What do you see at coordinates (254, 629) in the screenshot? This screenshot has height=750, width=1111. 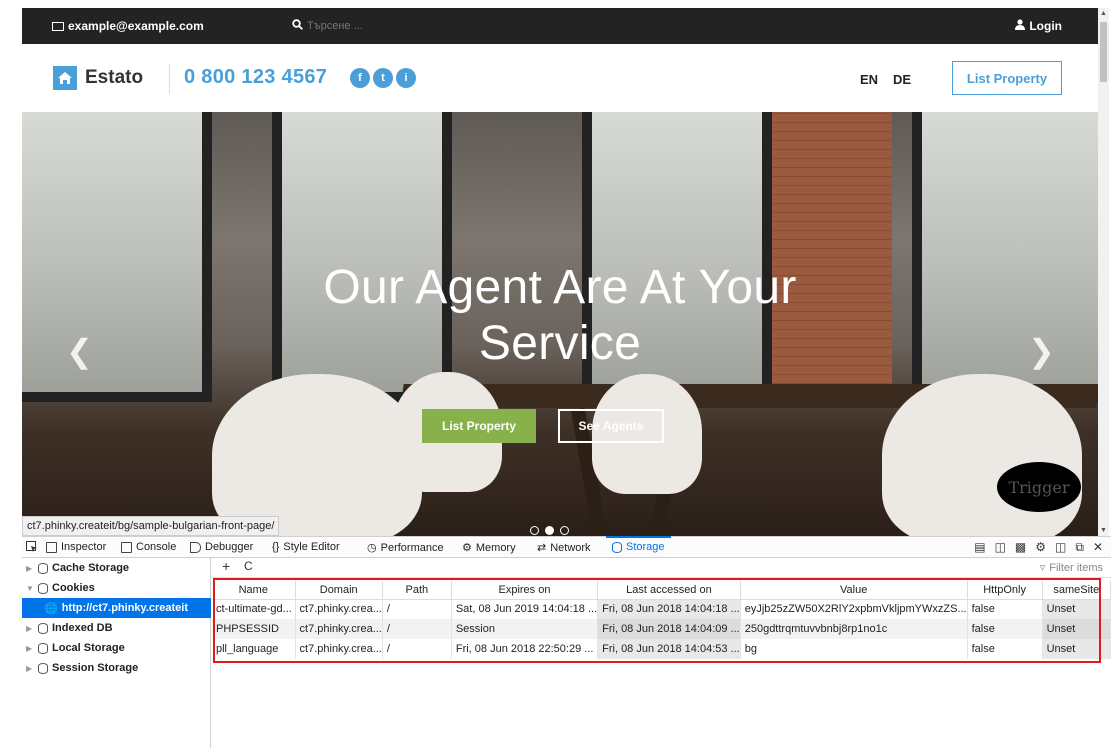 I see `cell-name: PHPSESSID` at bounding box center [254, 629].